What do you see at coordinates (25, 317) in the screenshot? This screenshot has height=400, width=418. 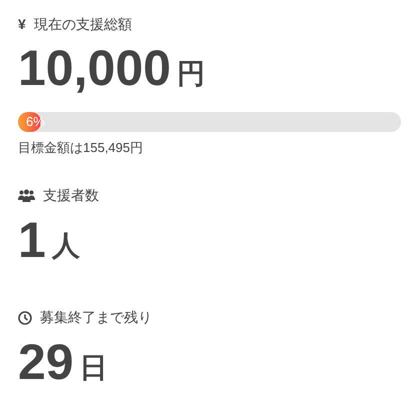 I see `clock-icon` at bounding box center [25, 317].